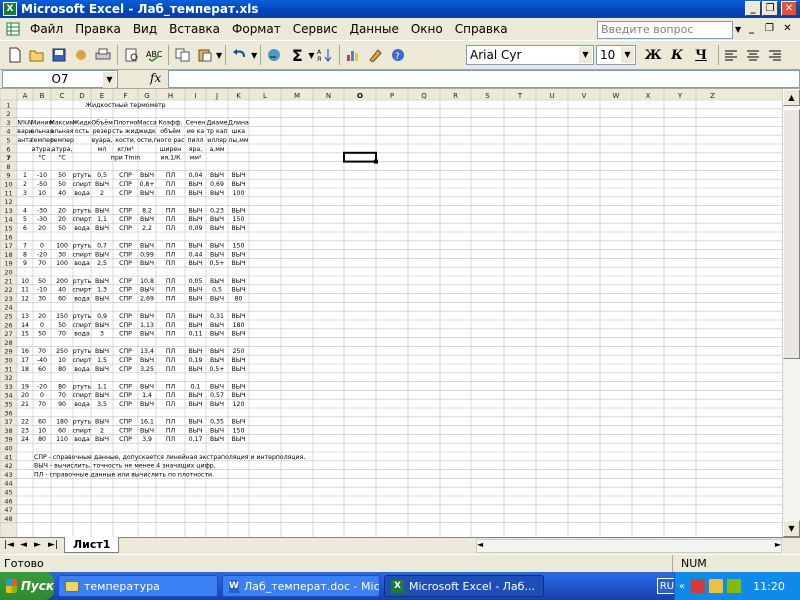 This screenshot has height=600, width=800. What do you see at coordinates (315, 29) in the screenshot?
I see `menu-tools: Сервис` at bounding box center [315, 29].